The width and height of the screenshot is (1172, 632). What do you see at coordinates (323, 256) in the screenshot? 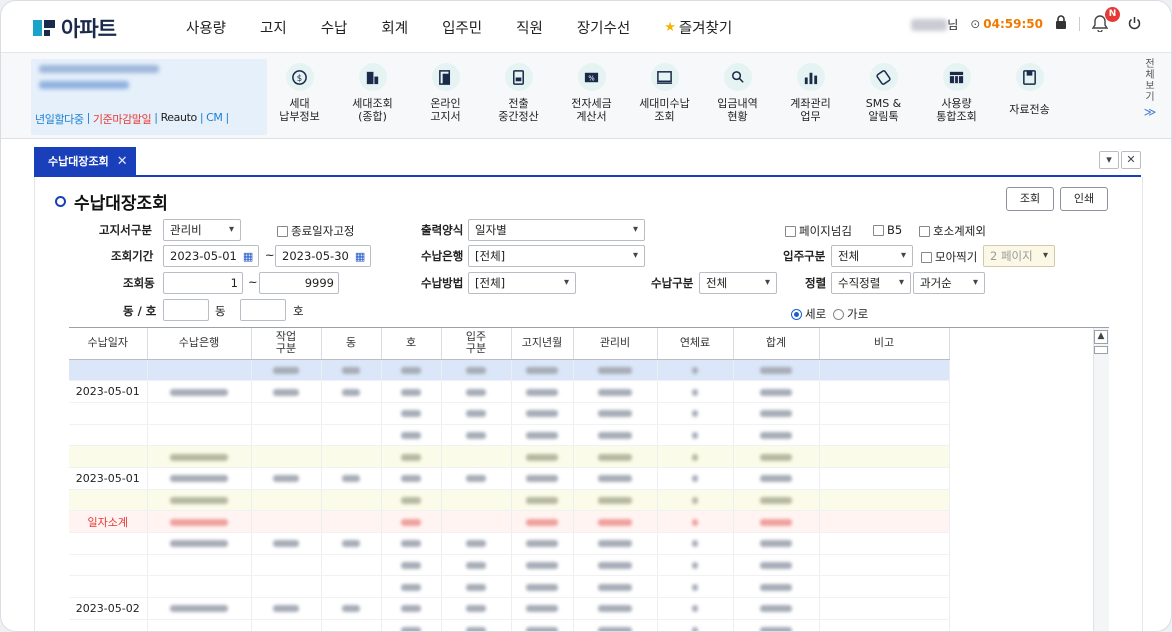
I see `period-to-input: 2023-05-30 ▦` at bounding box center [323, 256].